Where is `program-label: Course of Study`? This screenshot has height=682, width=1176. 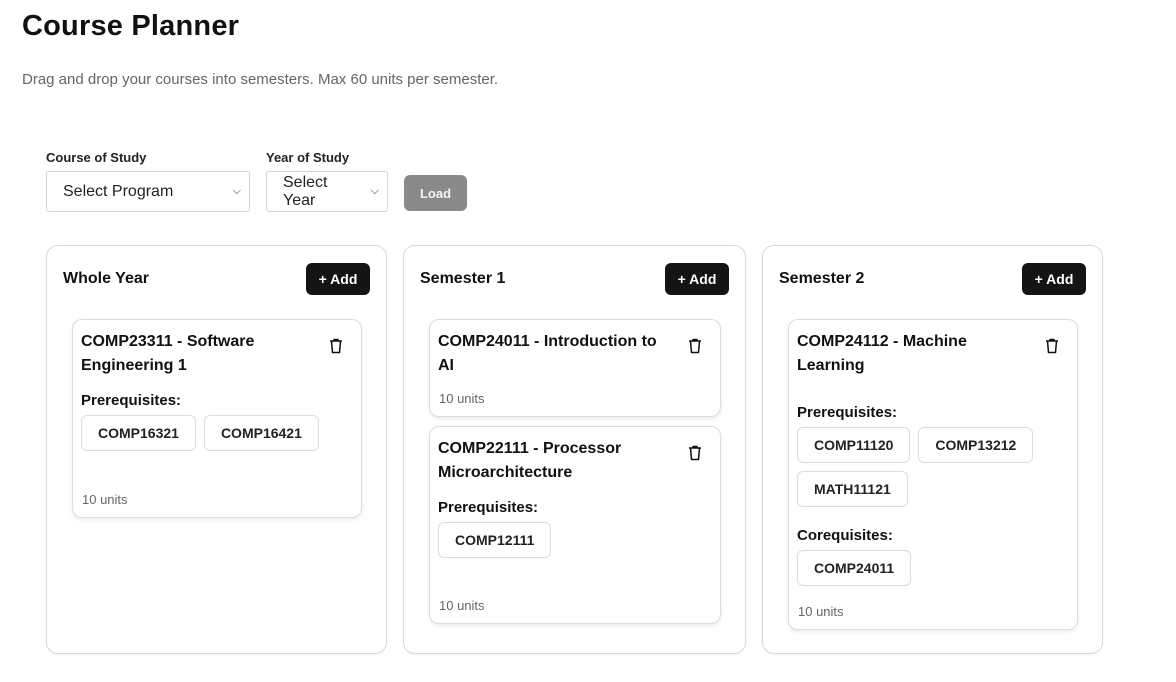
program-label: Course of Study is located at coordinates (96, 157).